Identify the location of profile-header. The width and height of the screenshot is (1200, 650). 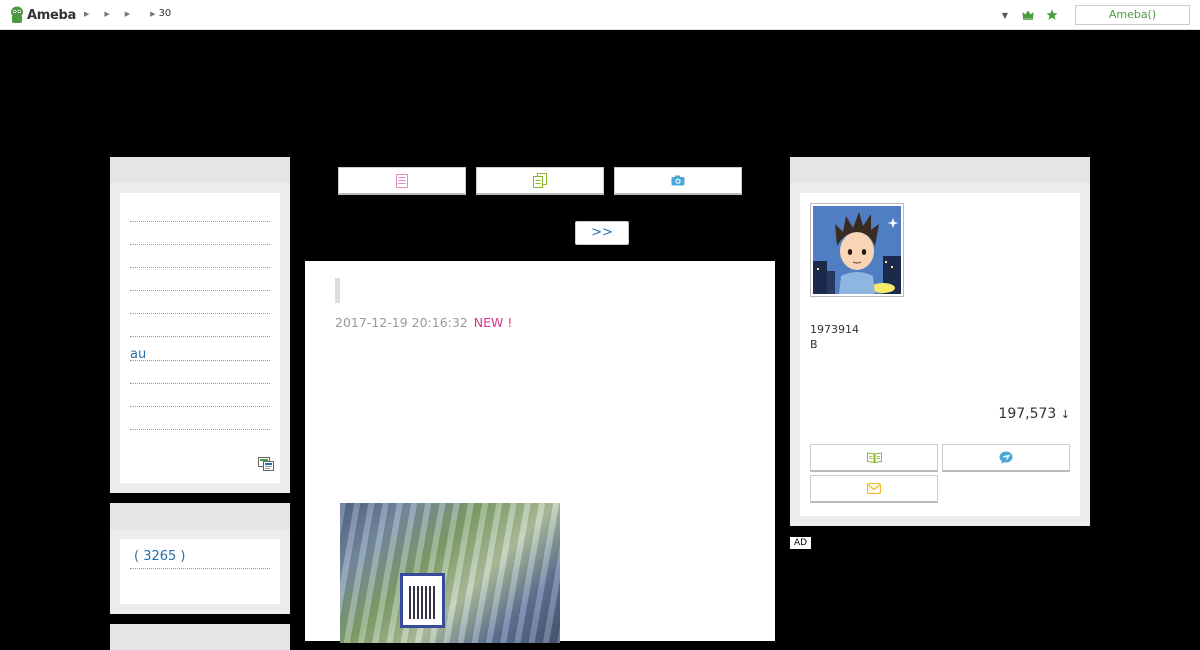
(940, 170).